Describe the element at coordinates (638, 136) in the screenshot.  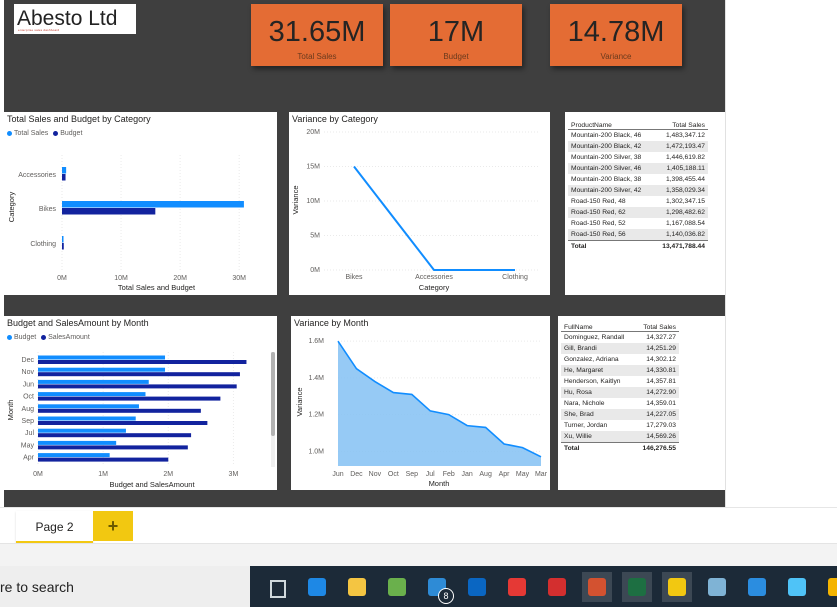
I see `table-row: Mountain-200 Black, 46 1,483,347.12` at that location.